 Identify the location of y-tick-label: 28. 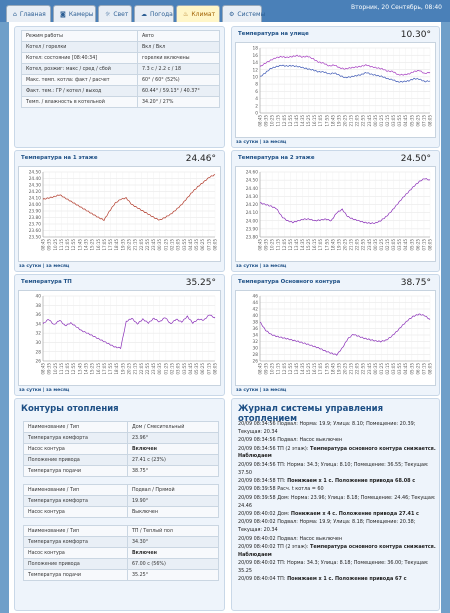
(256, 355).